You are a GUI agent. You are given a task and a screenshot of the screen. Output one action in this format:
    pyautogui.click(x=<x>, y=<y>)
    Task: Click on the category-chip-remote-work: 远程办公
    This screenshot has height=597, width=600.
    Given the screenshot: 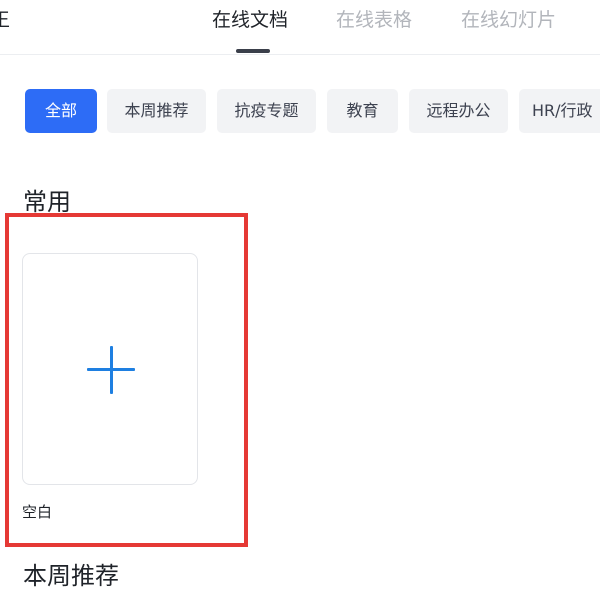 What is the action you would take?
    pyautogui.click(x=458, y=111)
    